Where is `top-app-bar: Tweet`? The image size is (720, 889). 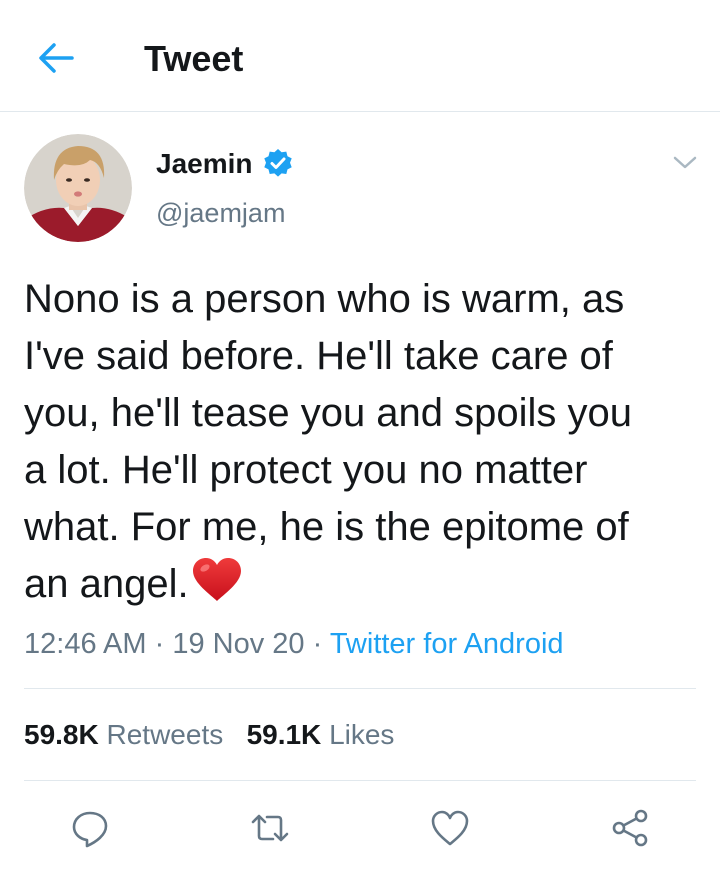
top-app-bar: Tweet is located at coordinates (360, 56).